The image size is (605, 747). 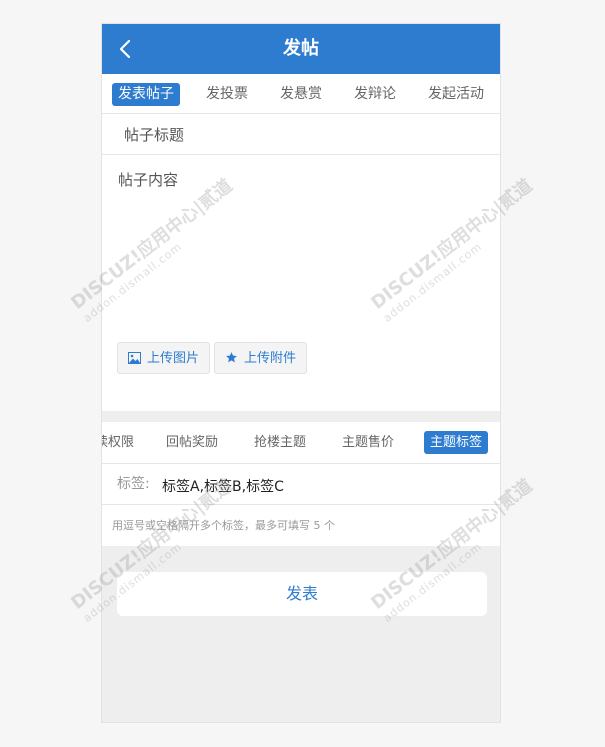 I want to click on tab-post: 发表帖子, so click(x=146, y=94).